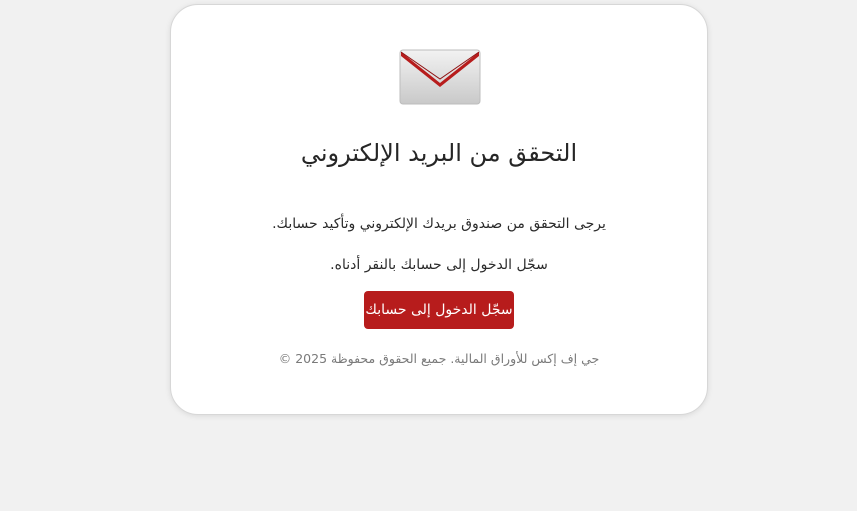 This screenshot has width=857, height=511. What do you see at coordinates (439, 265) in the screenshot?
I see `login-instruction: سجّل الدخول إلى حسابك بالنقر أدناه.` at bounding box center [439, 265].